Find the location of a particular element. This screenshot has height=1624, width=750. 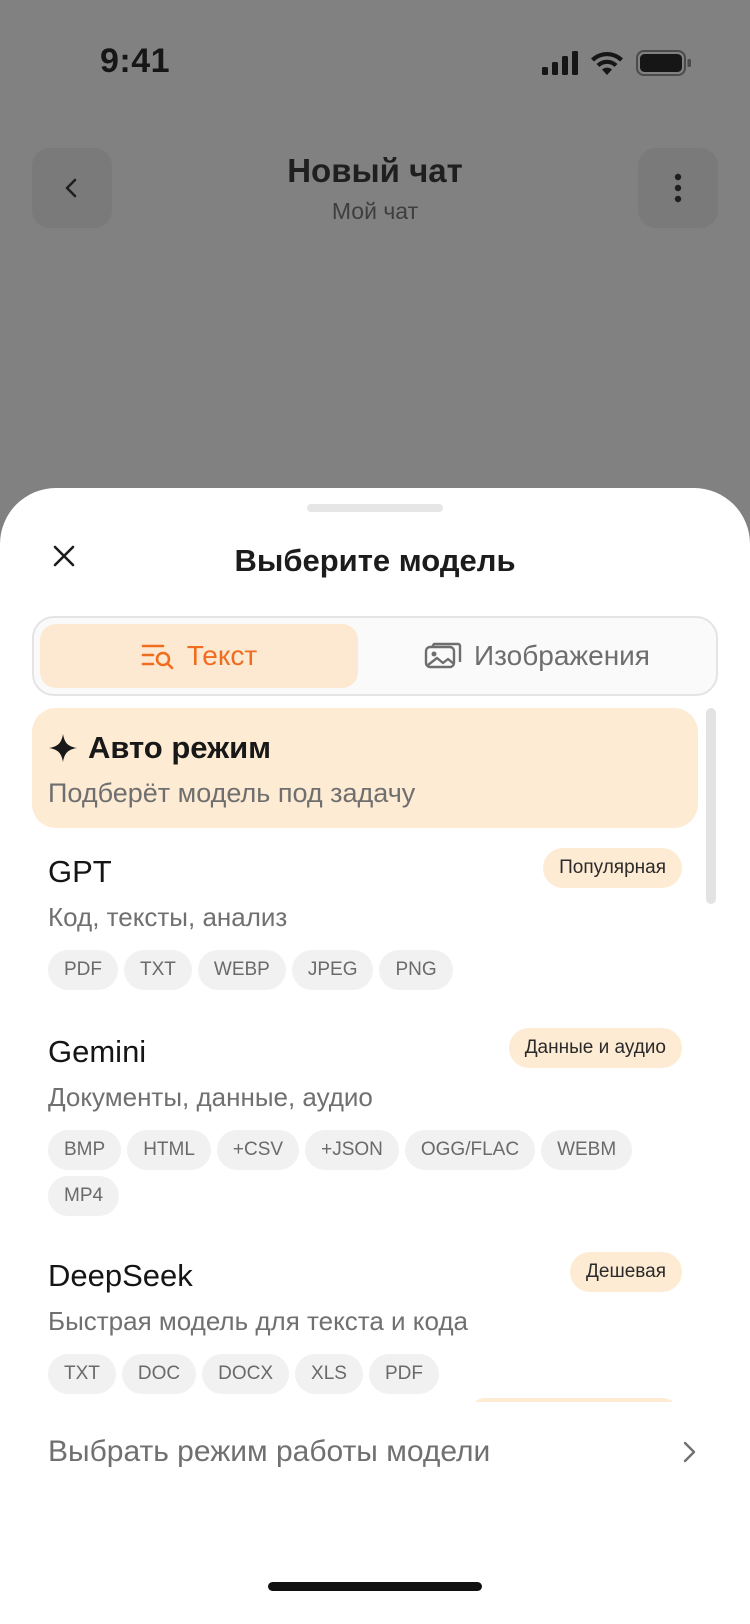

sheet-title: Выберите модель is located at coordinates (375, 560).